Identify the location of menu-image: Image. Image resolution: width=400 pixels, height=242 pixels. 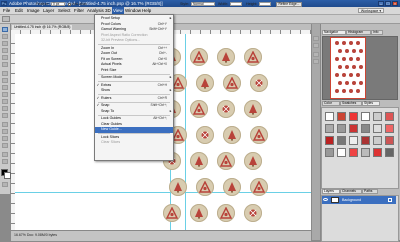
(33, 10).